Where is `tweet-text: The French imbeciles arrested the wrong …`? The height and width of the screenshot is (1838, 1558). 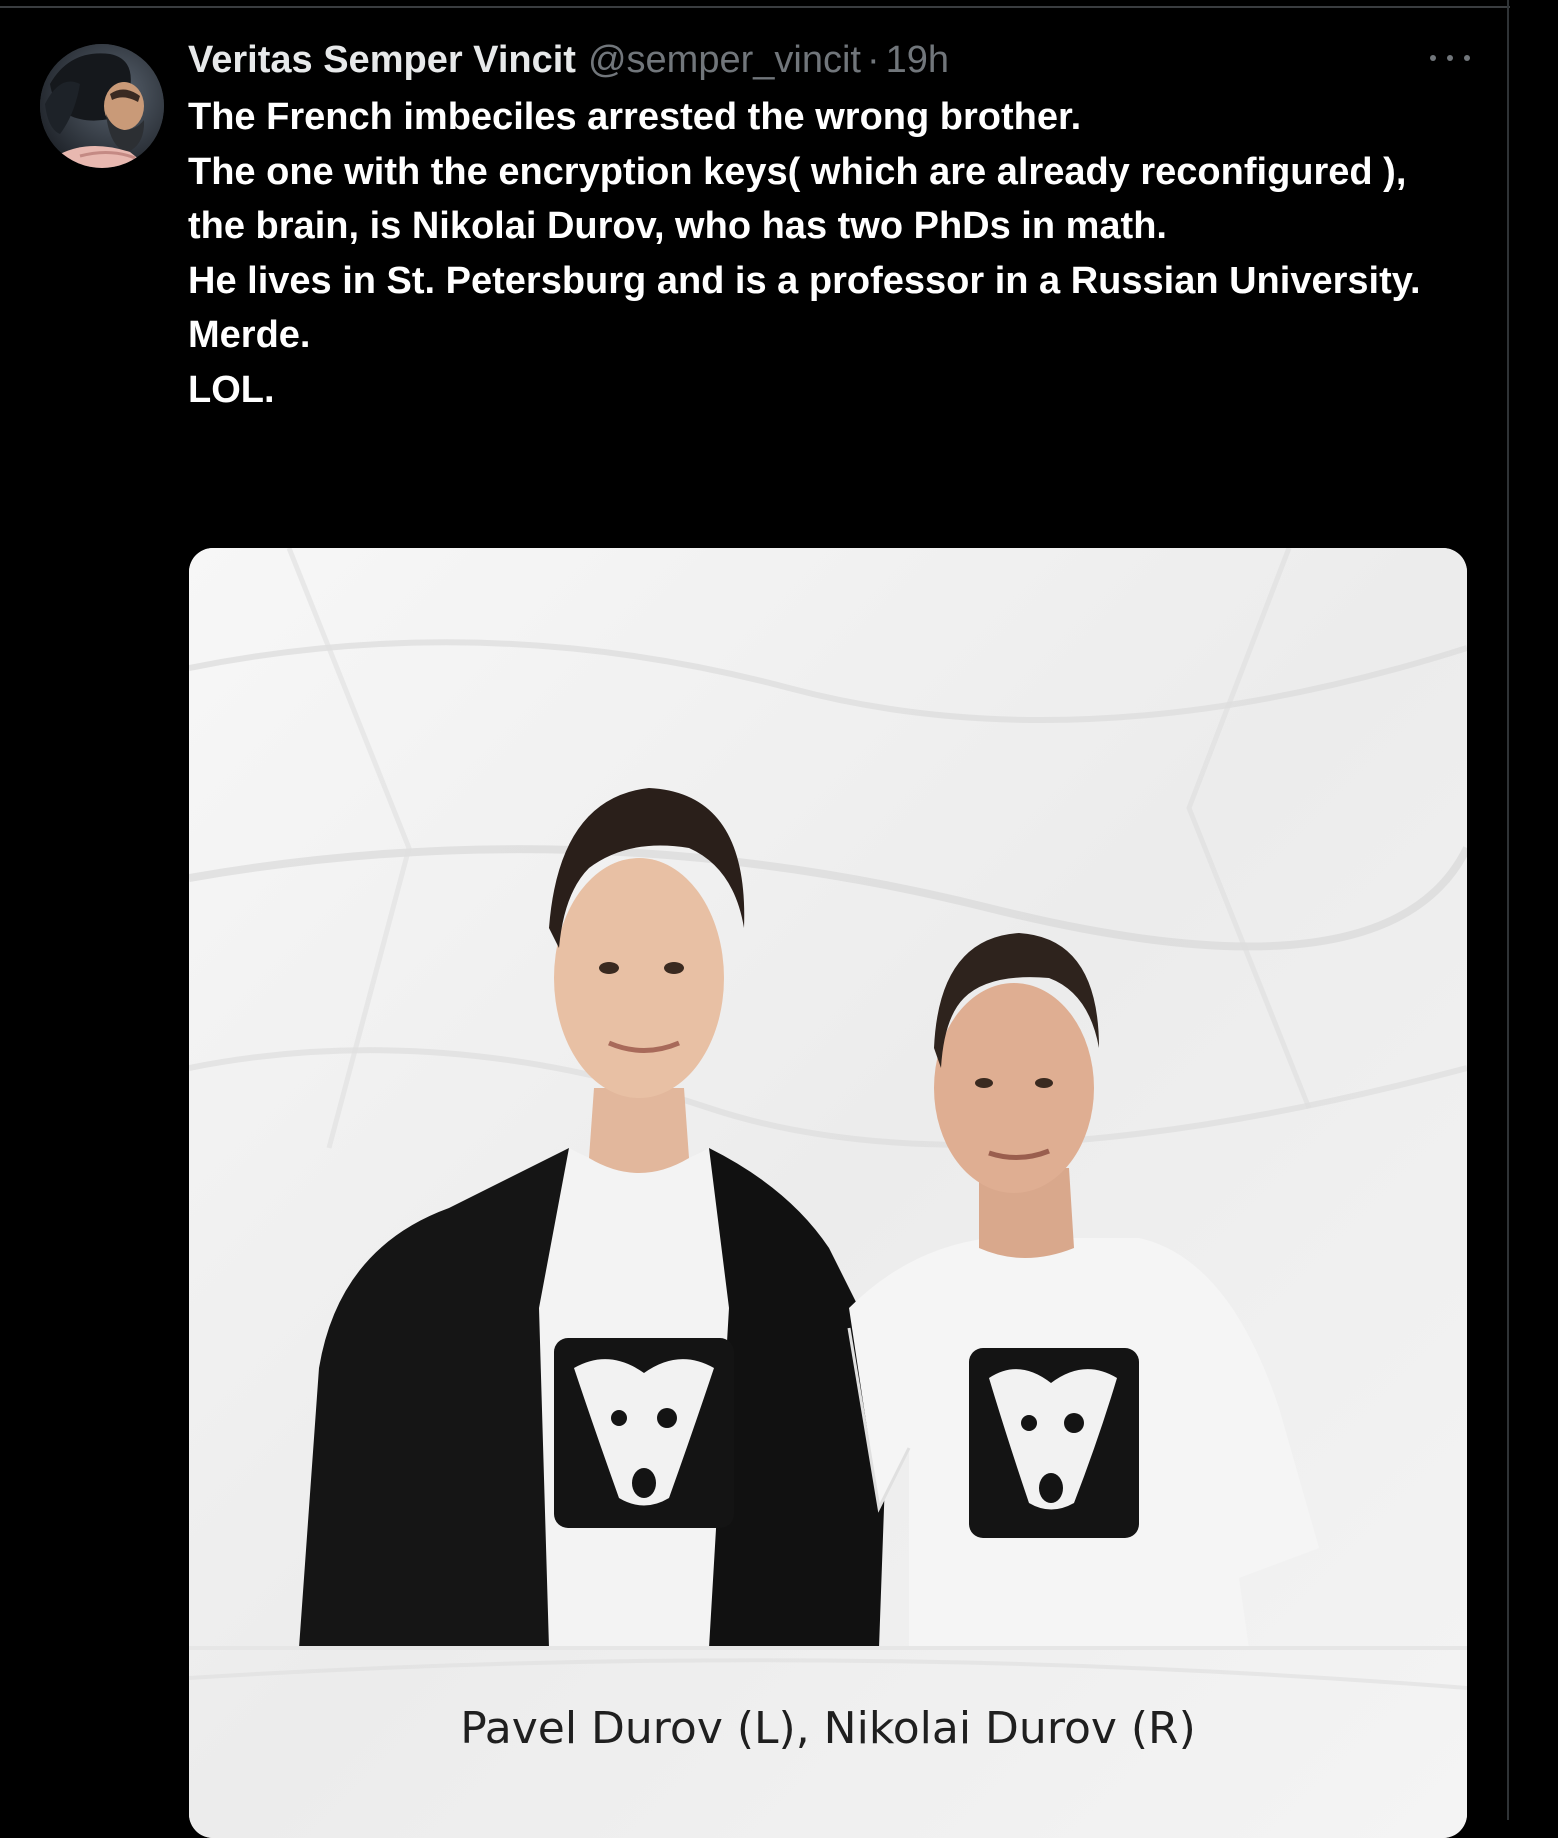
tweet-text: The French imbeciles arrested the wrong … is located at coordinates (808, 253).